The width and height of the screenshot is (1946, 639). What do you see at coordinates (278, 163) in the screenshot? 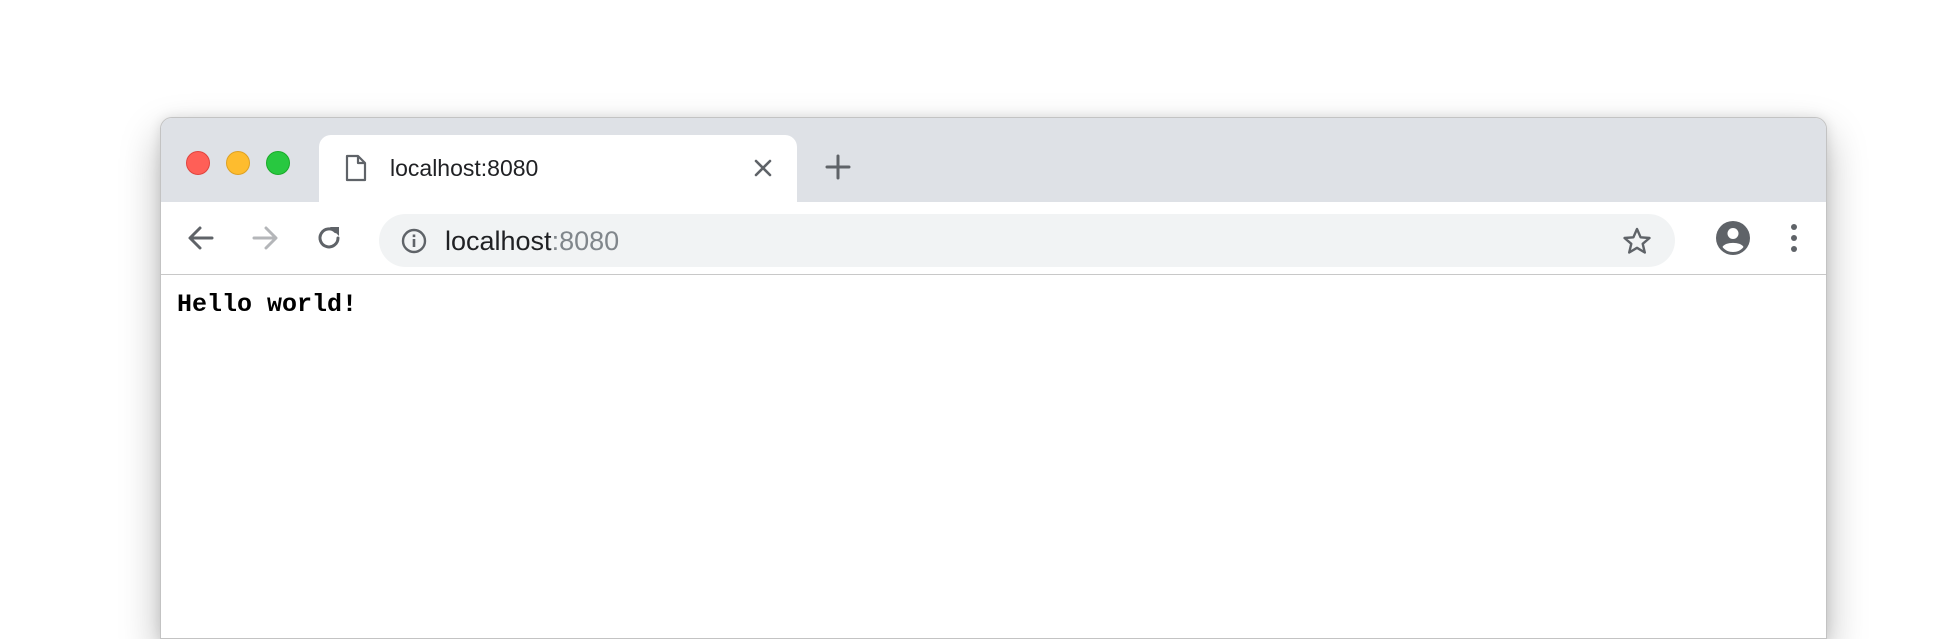
I see `maximize-window-button` at bounding box center [278, 163].